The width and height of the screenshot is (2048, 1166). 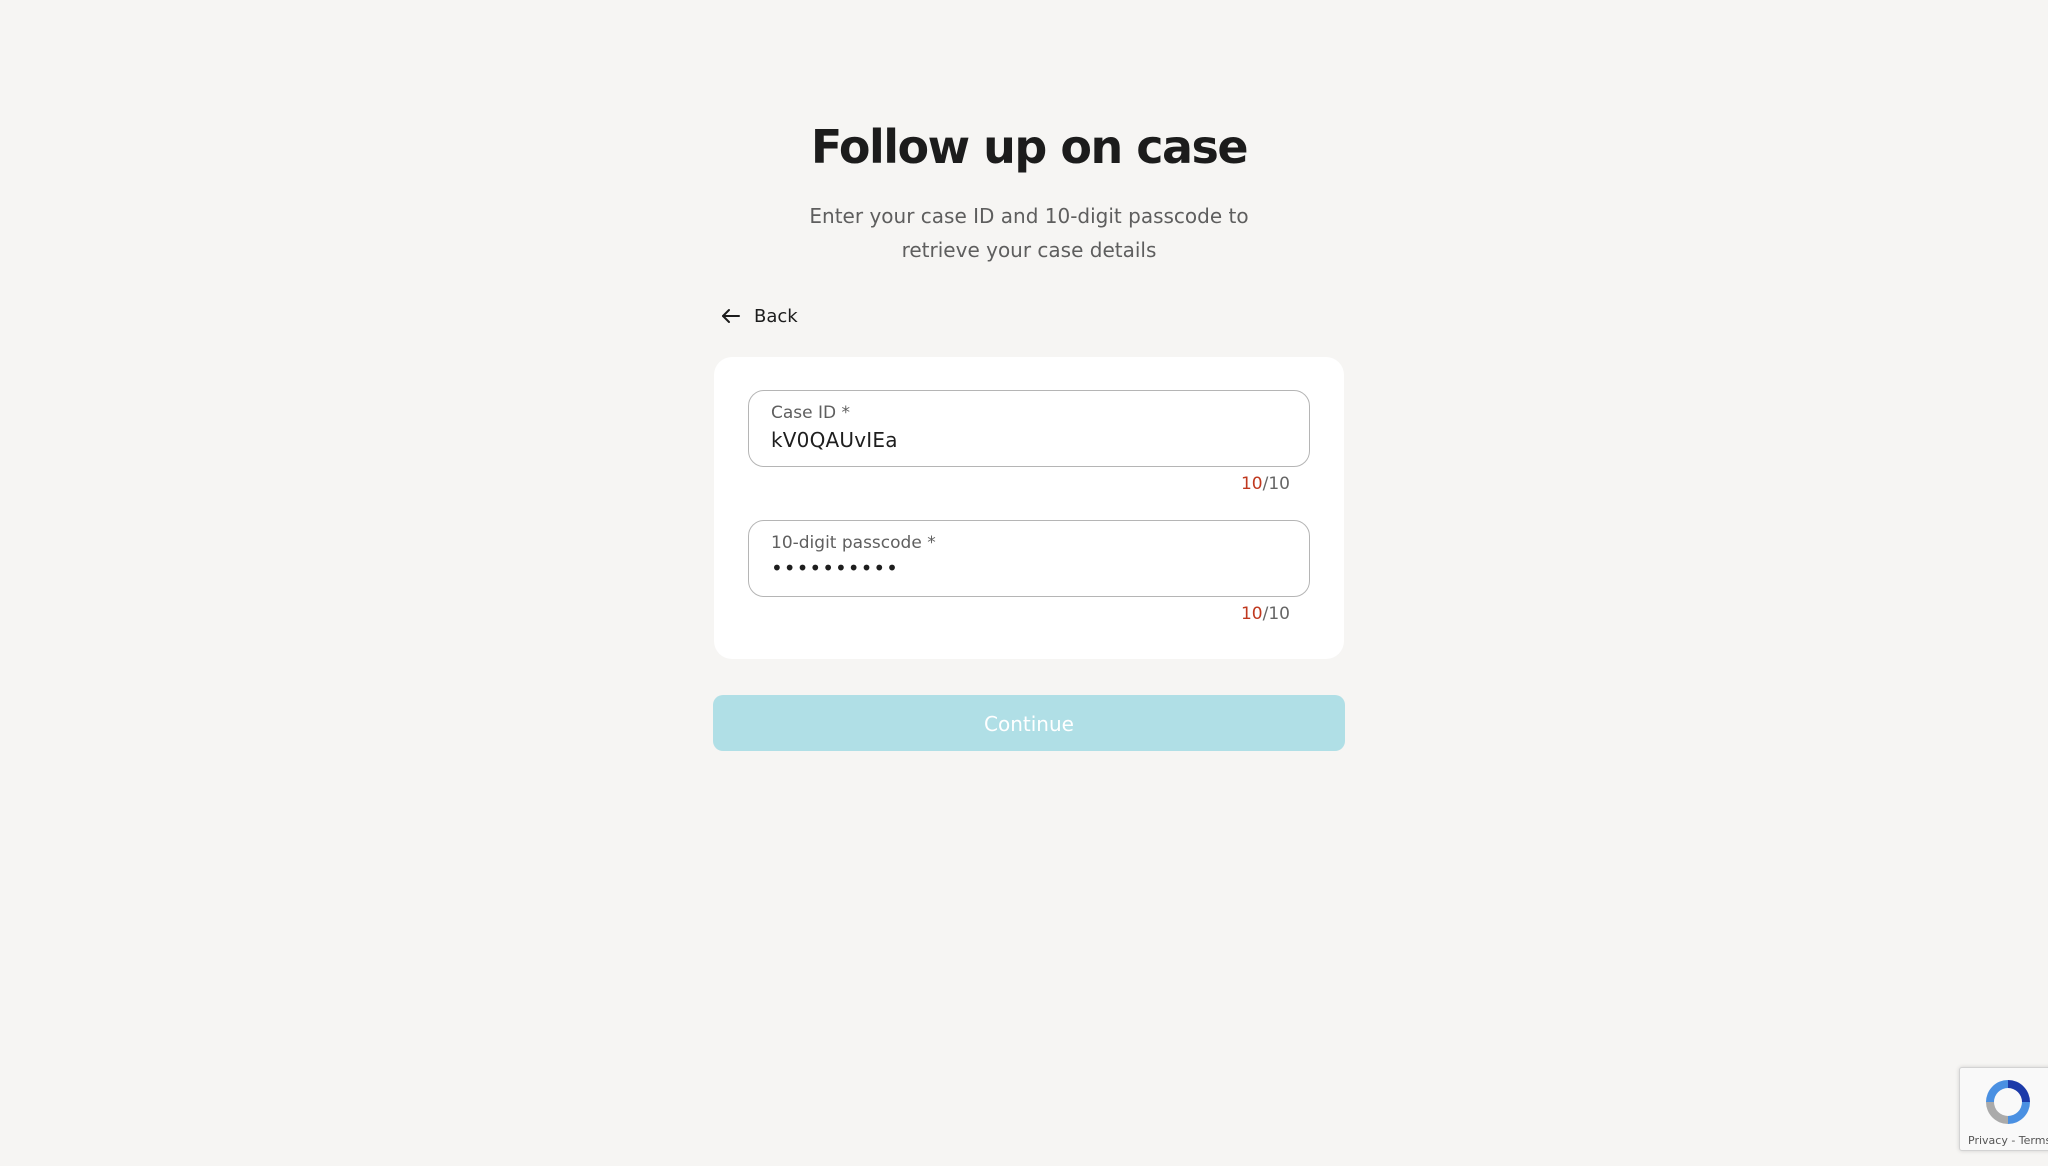 I want to click on case-id-label: Case ID *, so click(x=811, y=413).